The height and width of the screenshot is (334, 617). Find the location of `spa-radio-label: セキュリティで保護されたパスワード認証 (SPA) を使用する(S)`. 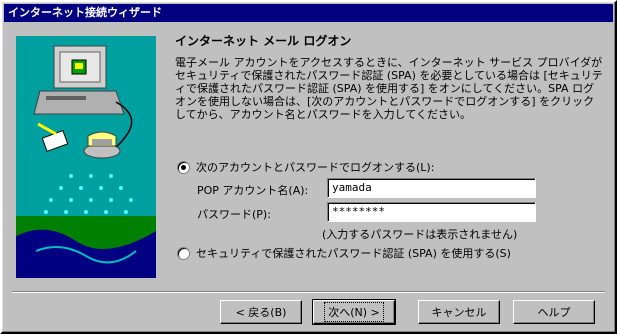

spa-radio-label: セキュリティで保護されたパスワード認証 (SPA) を使用する(S) is located at coordinates (353, 253).